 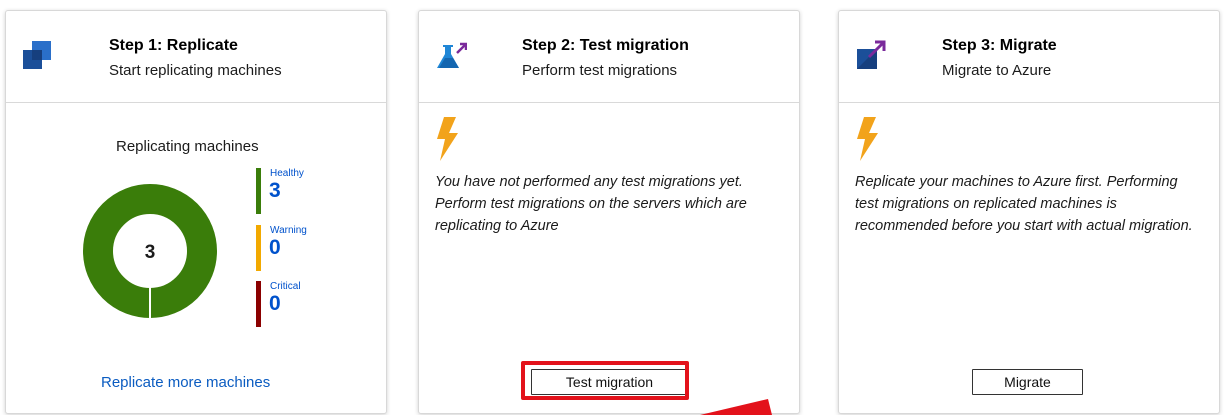 I want to click on step-subtitle: Migrate to Azure, so click(x=997, y=70).